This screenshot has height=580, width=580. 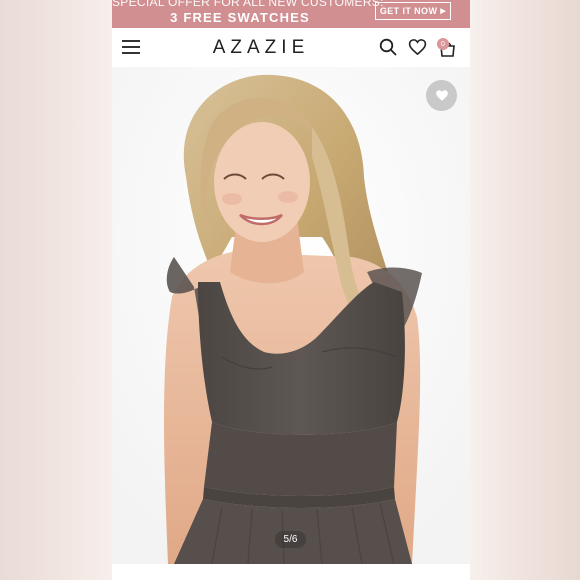 I want to click on get-it-now-button: GET IT NOW ▶, so click(x=413, y=11).